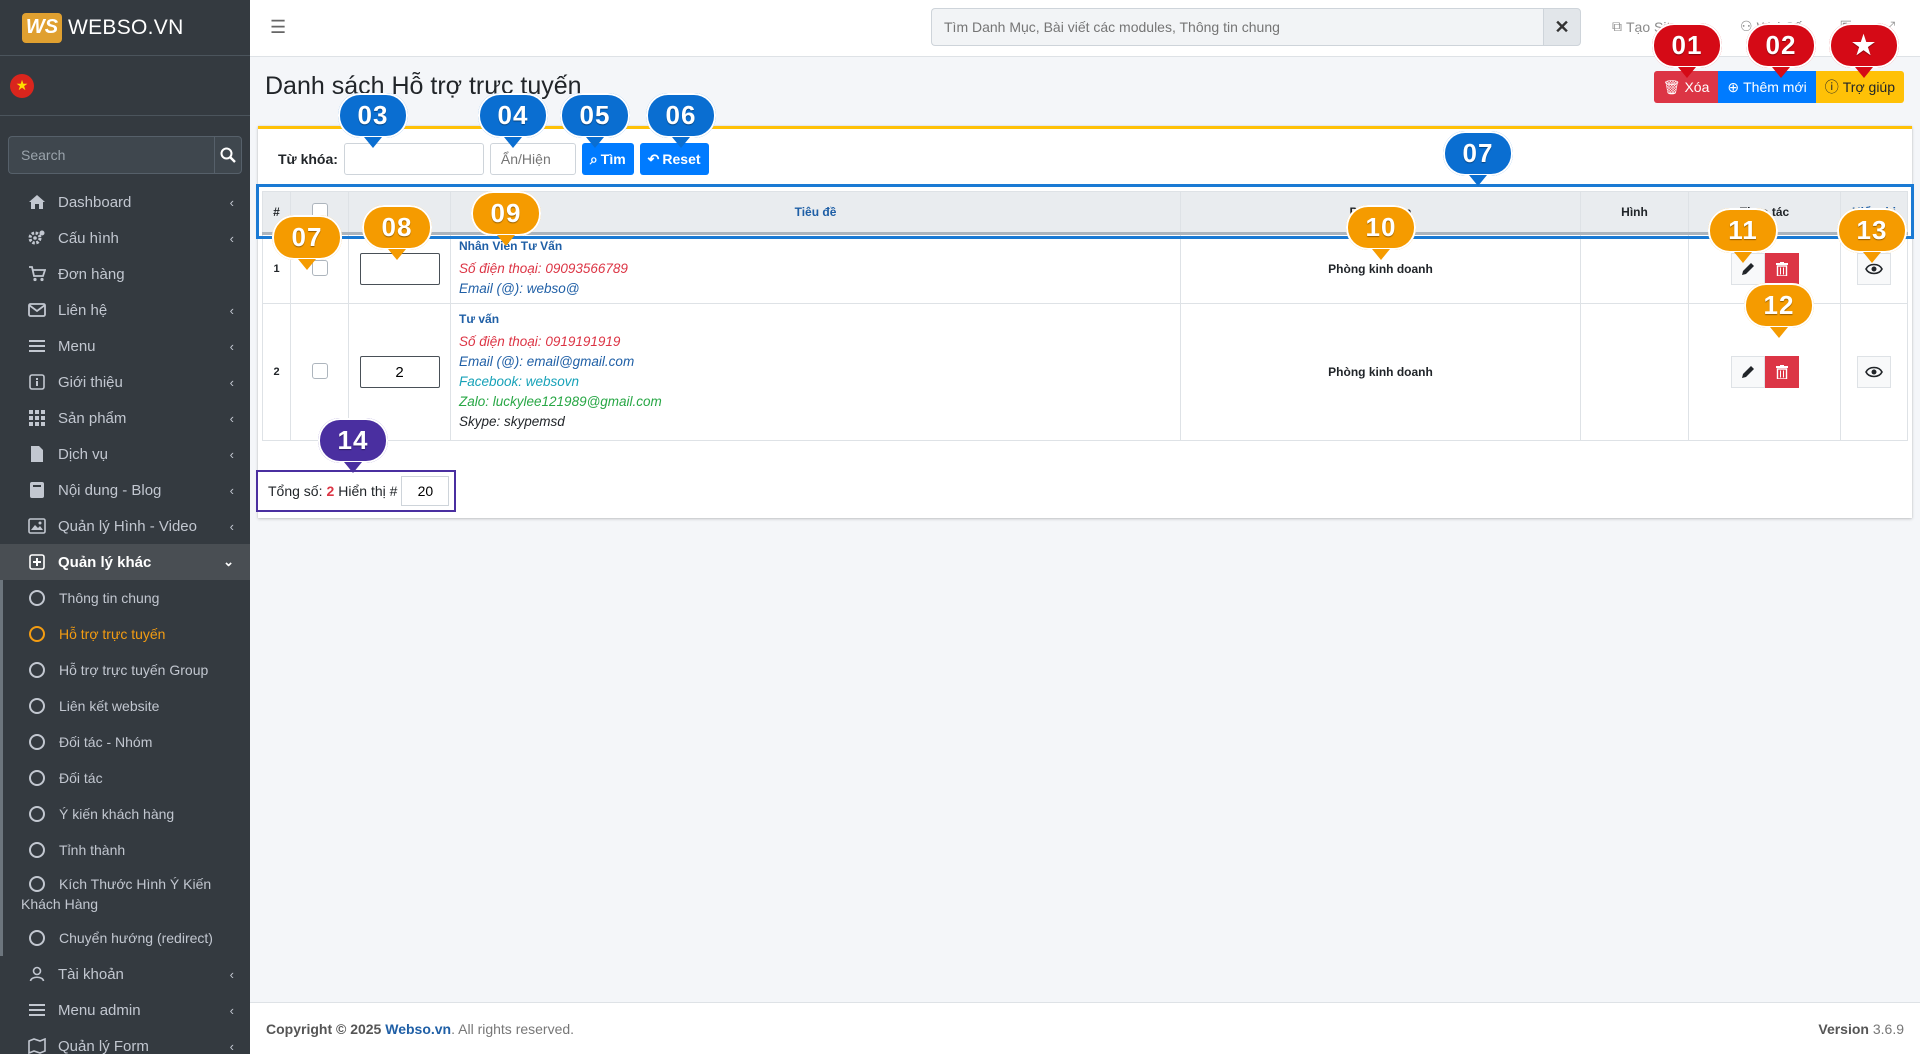  I want to click on sidebar-subitem-redirect: Chuyển hướng (redirect), so click(126, 938).